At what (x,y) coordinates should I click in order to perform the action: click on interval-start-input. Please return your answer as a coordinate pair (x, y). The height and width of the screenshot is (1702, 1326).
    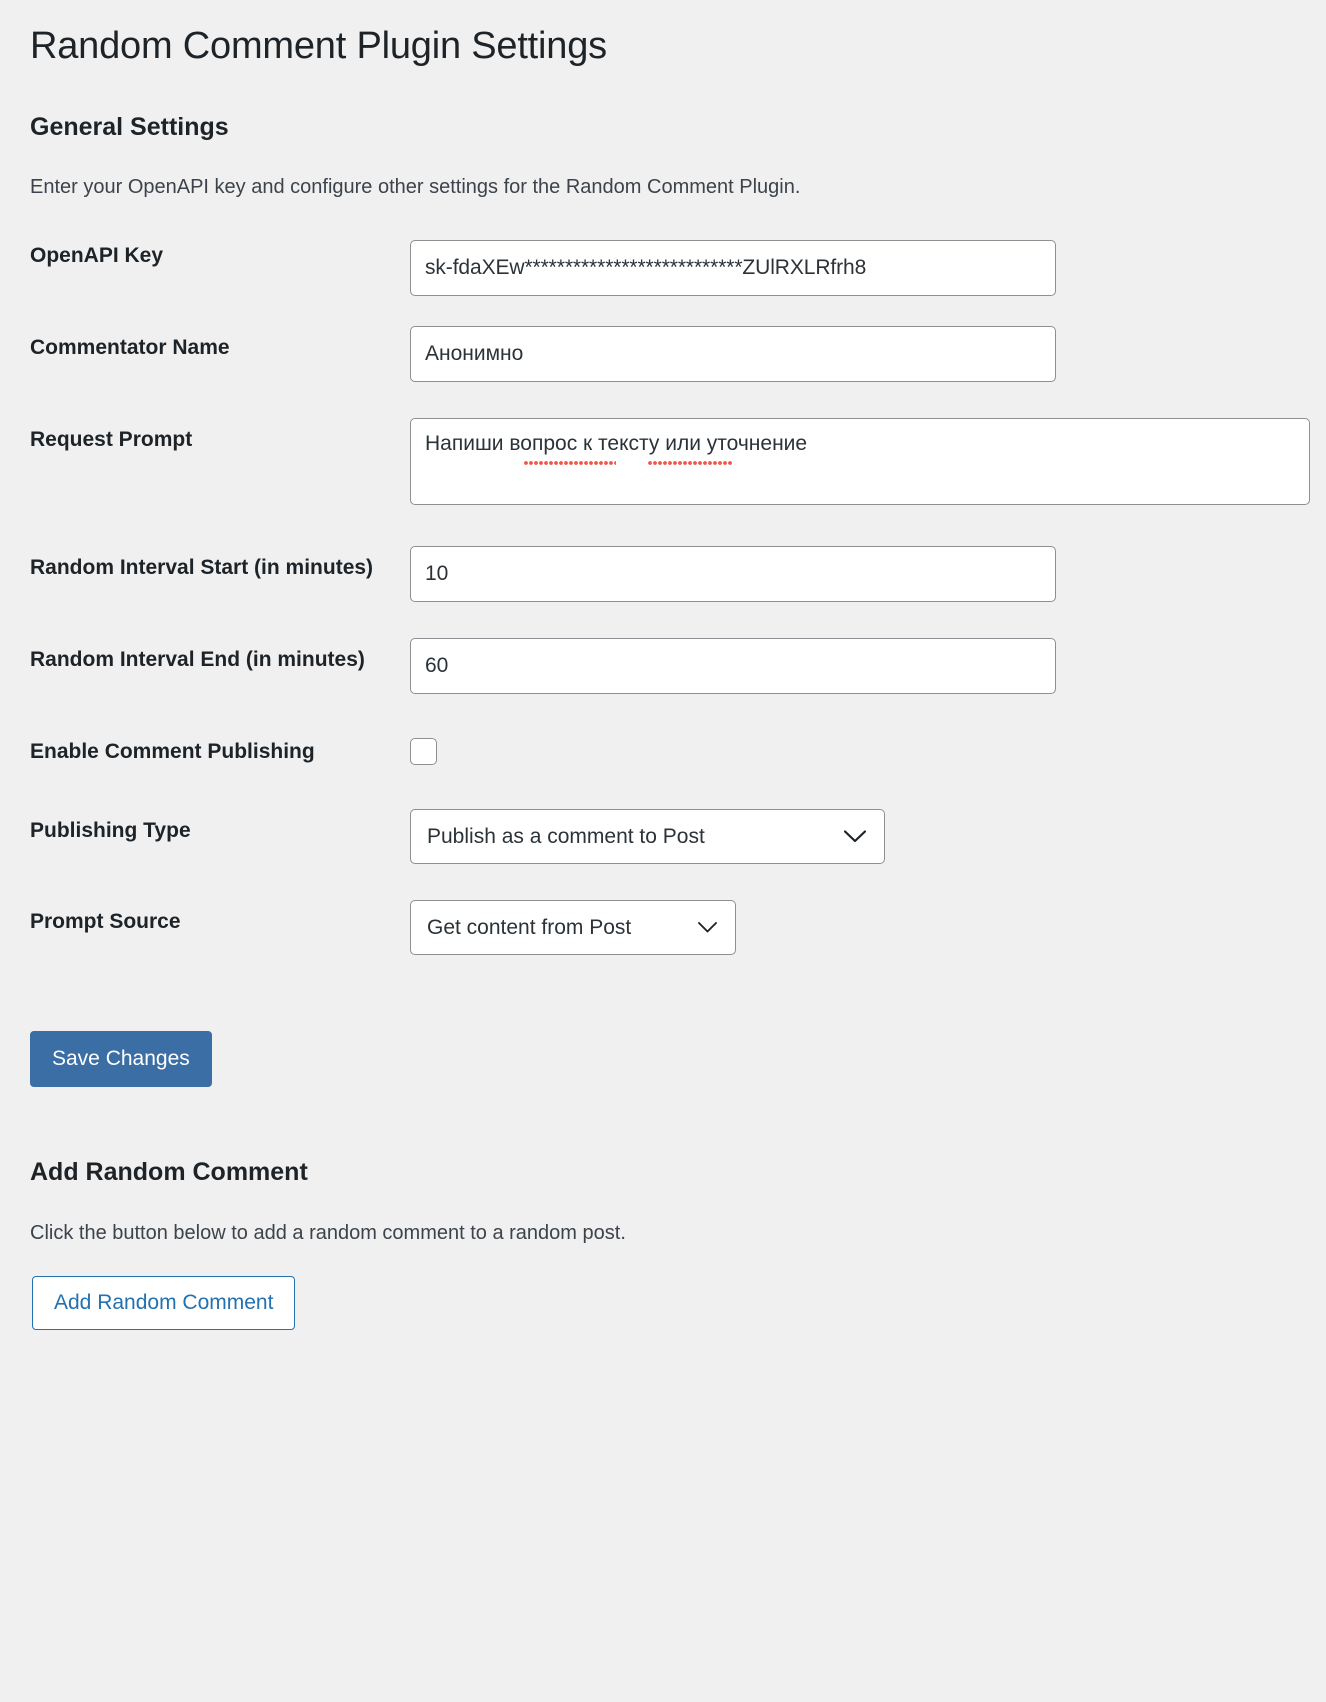
    Looking at the image, I should click on (733, 574).